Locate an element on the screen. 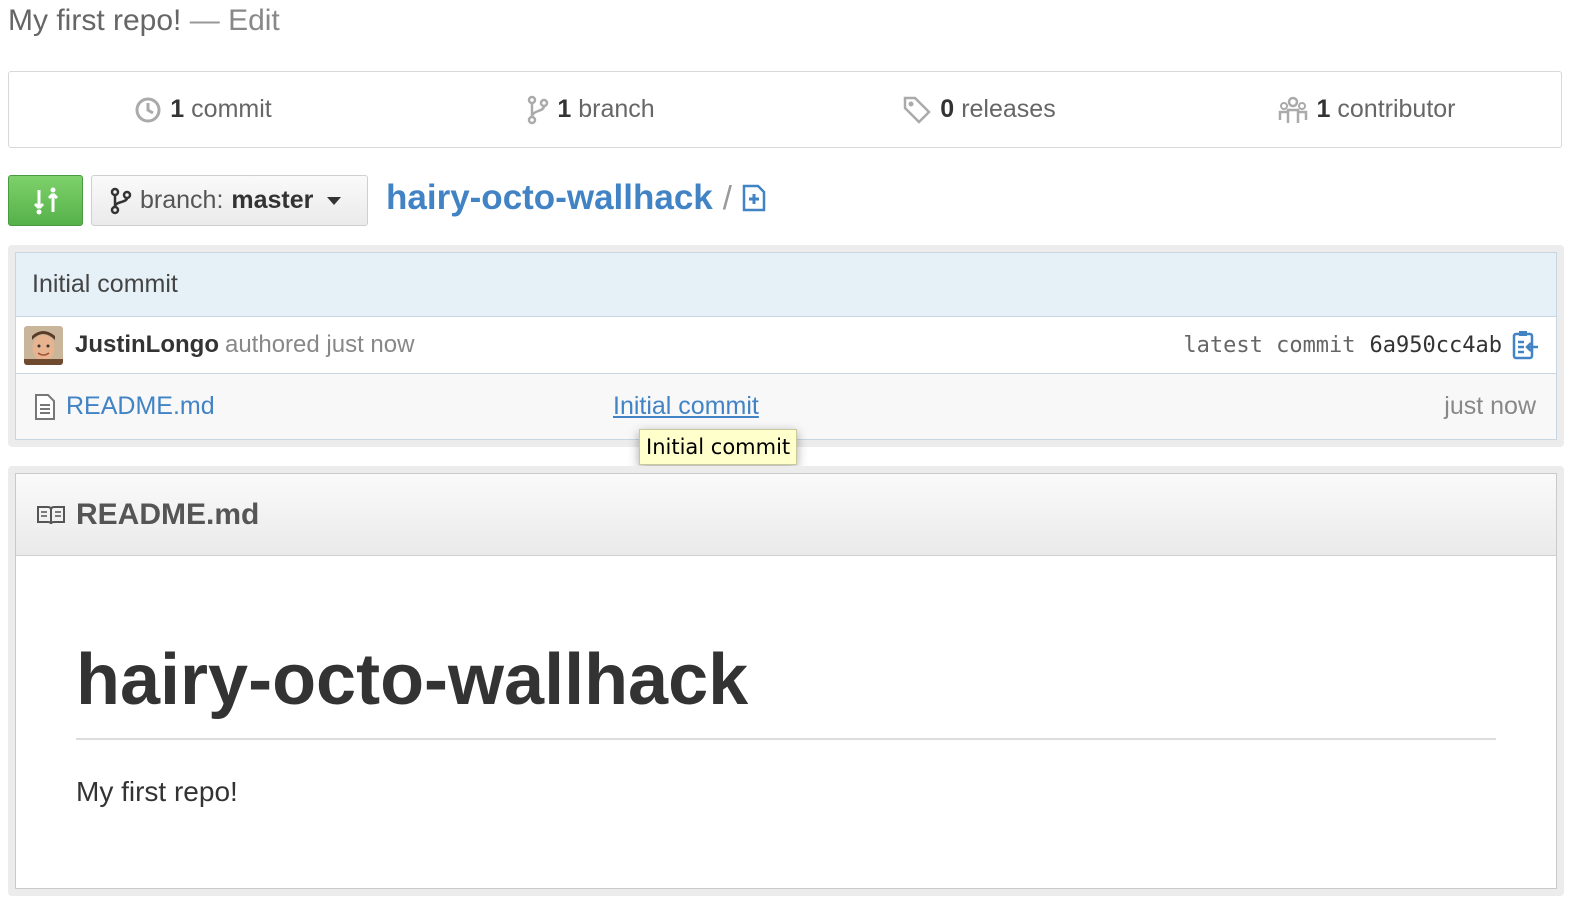 The image size is (1592, 908). releases-count: 0 is located at coordinates (947, 109).